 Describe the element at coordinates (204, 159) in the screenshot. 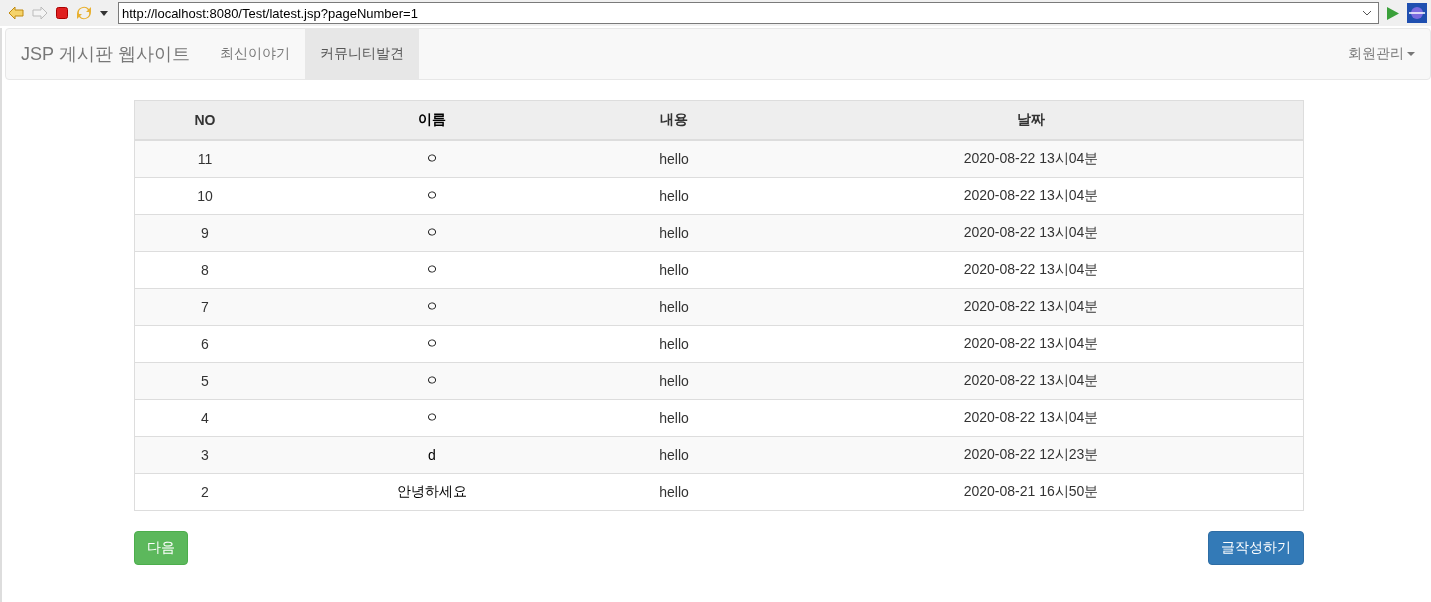

I see `table-cell: 11` at that location.